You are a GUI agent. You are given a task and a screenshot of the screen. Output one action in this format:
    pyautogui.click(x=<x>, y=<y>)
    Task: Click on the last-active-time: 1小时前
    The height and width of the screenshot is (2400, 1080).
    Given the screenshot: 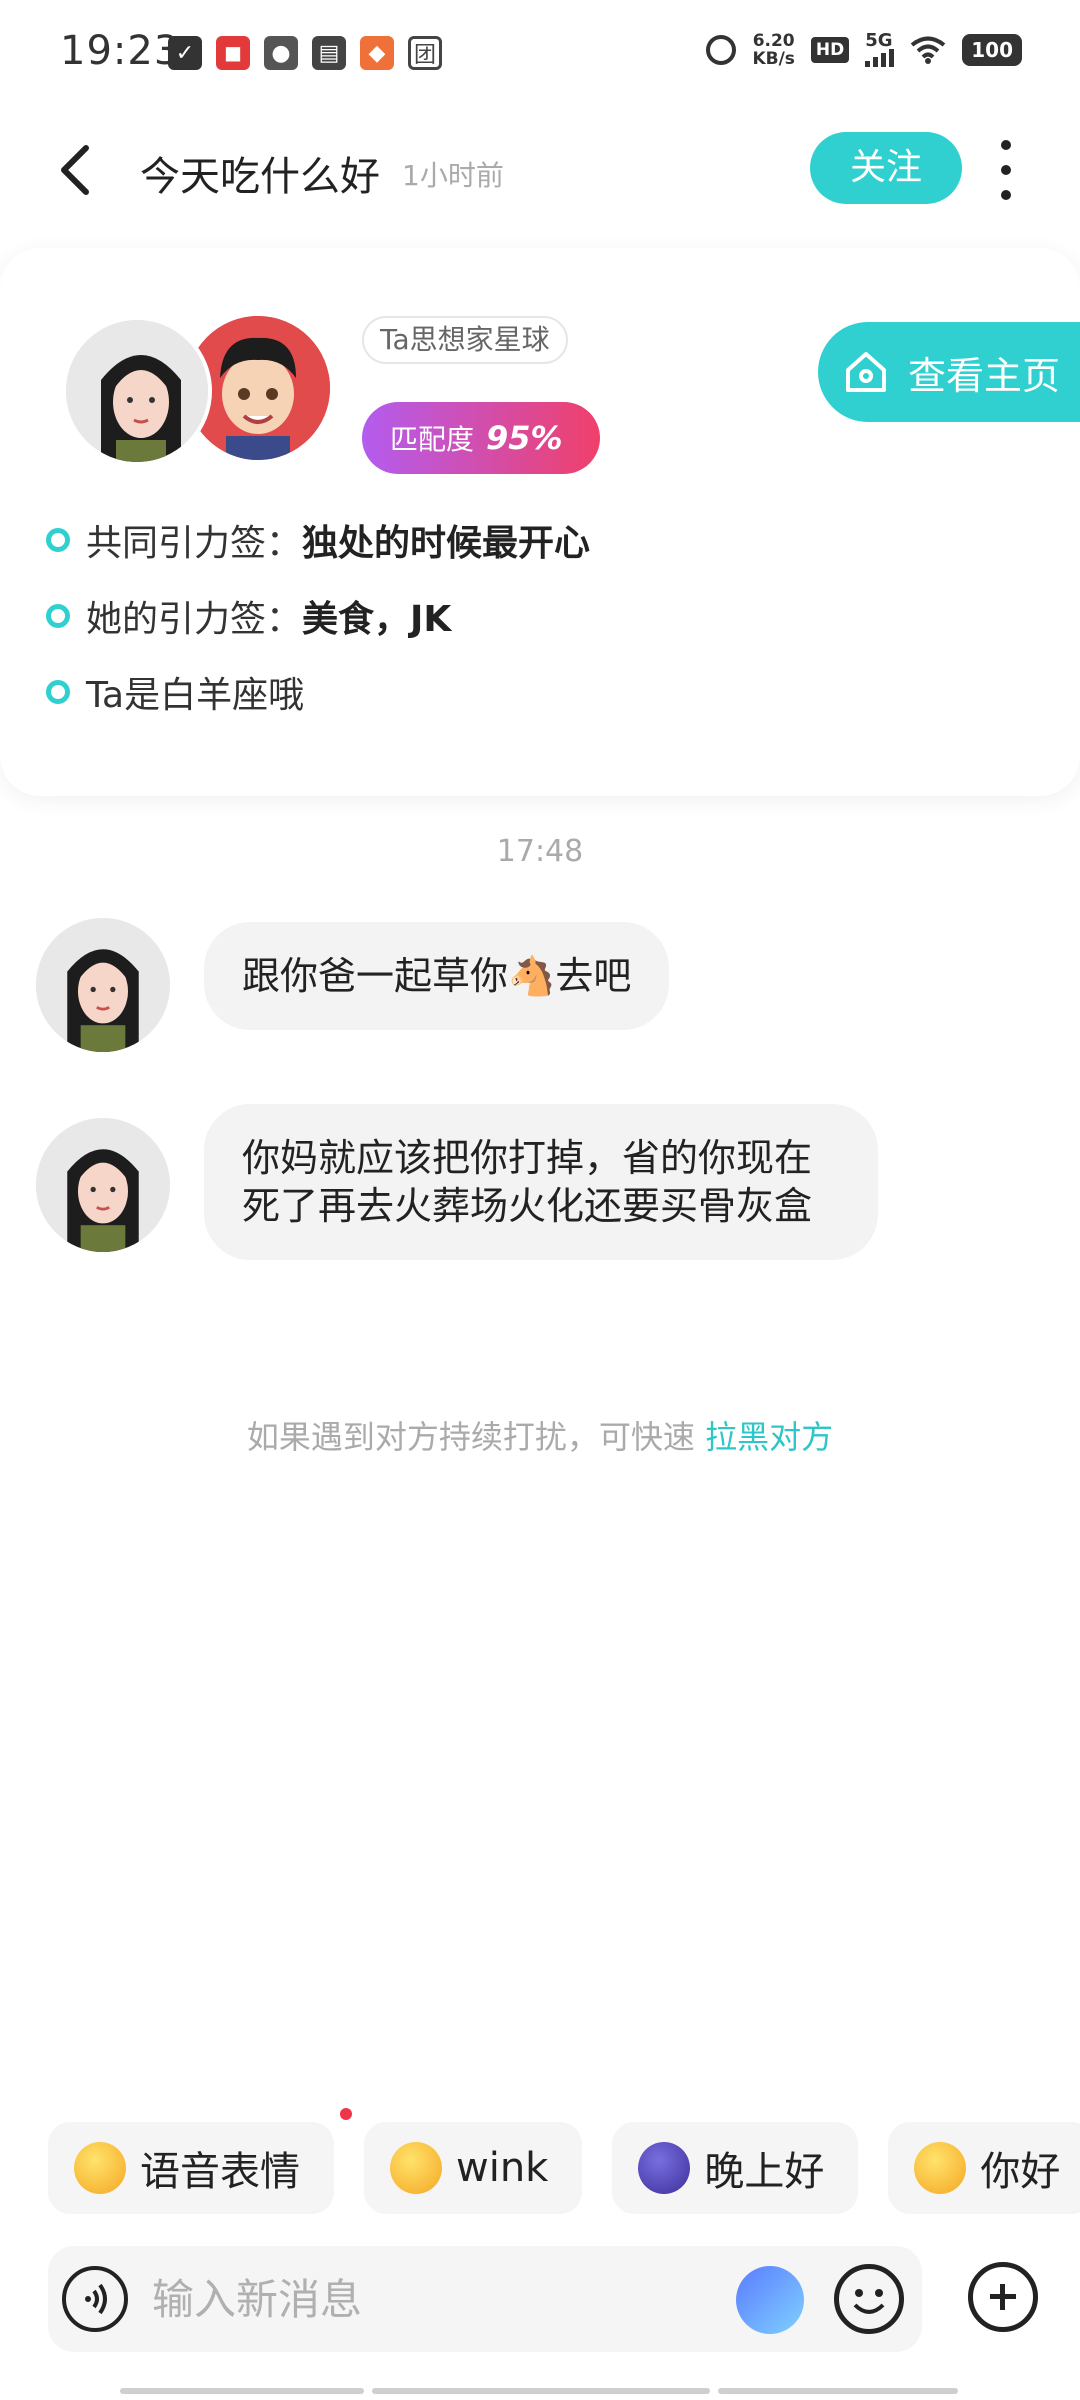 What is the action you would take?
    pyautogui.click(x=453, y=175)
    